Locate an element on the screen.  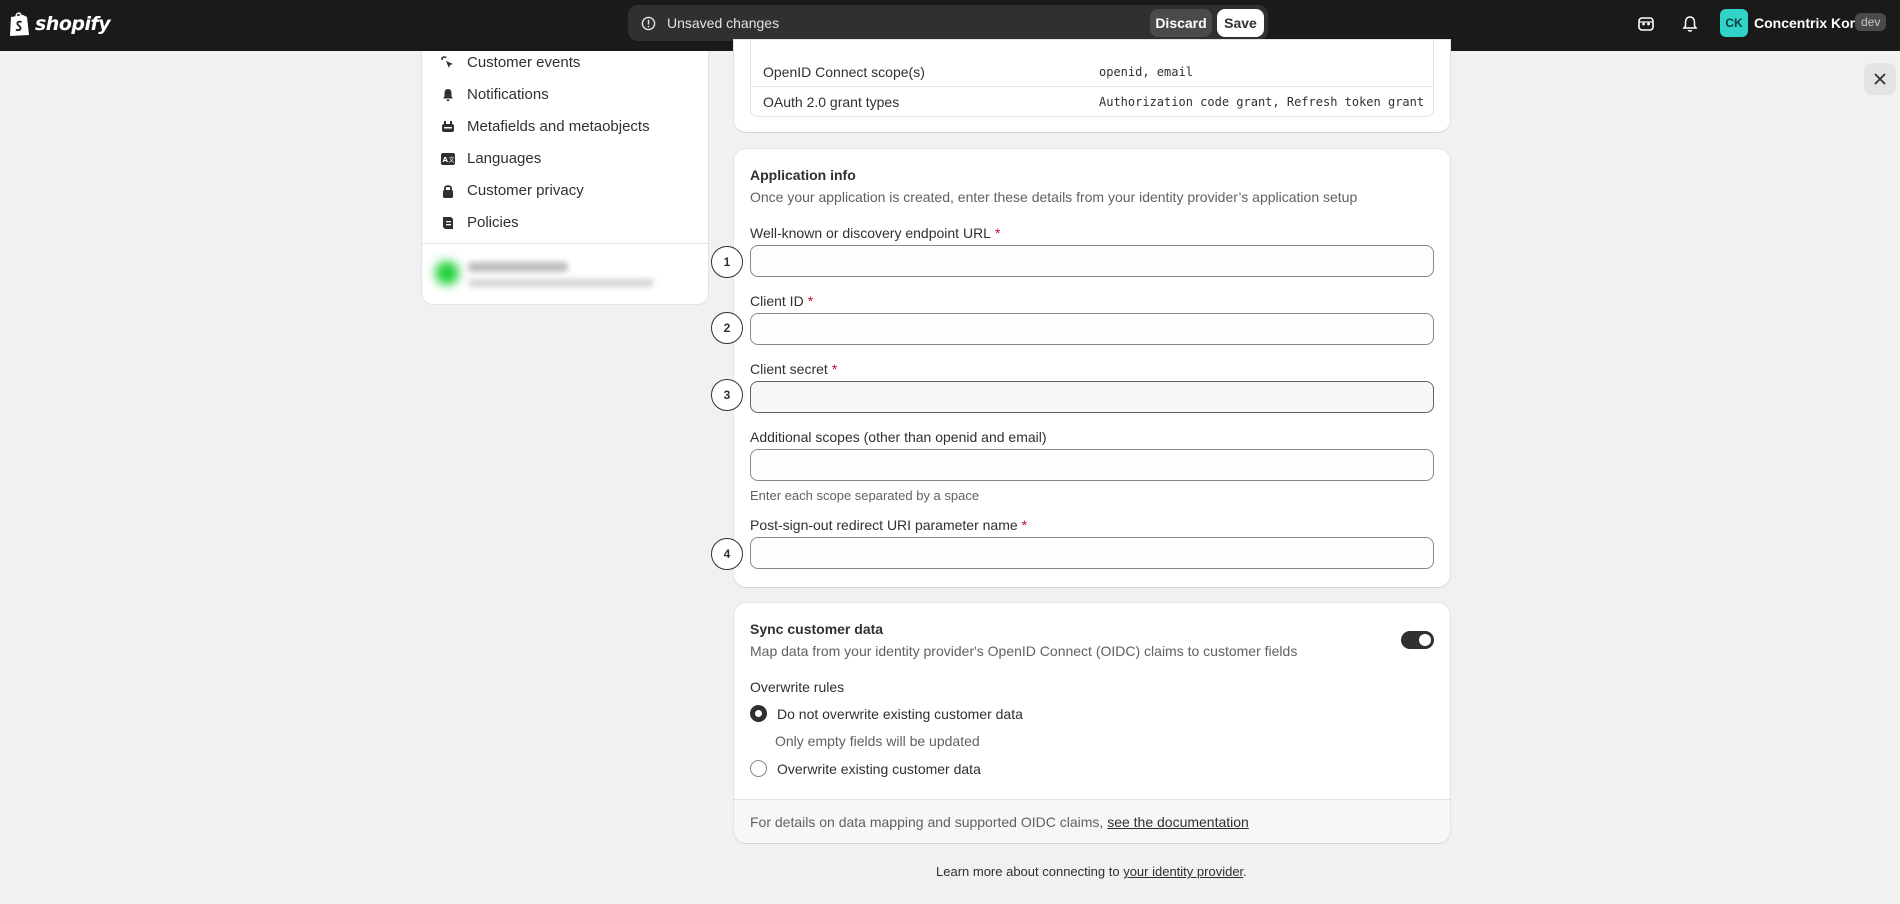
card-title: Application info is located at coordinates (803, 175).